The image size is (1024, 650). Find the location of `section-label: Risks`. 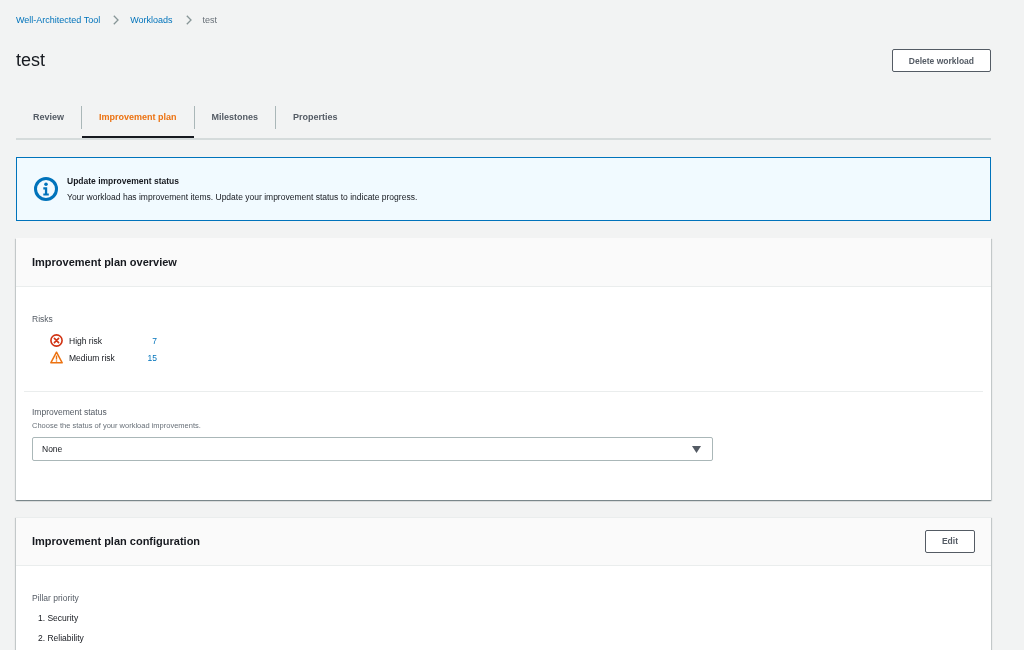

section-label: Risks is located at coordinates (43, 319).